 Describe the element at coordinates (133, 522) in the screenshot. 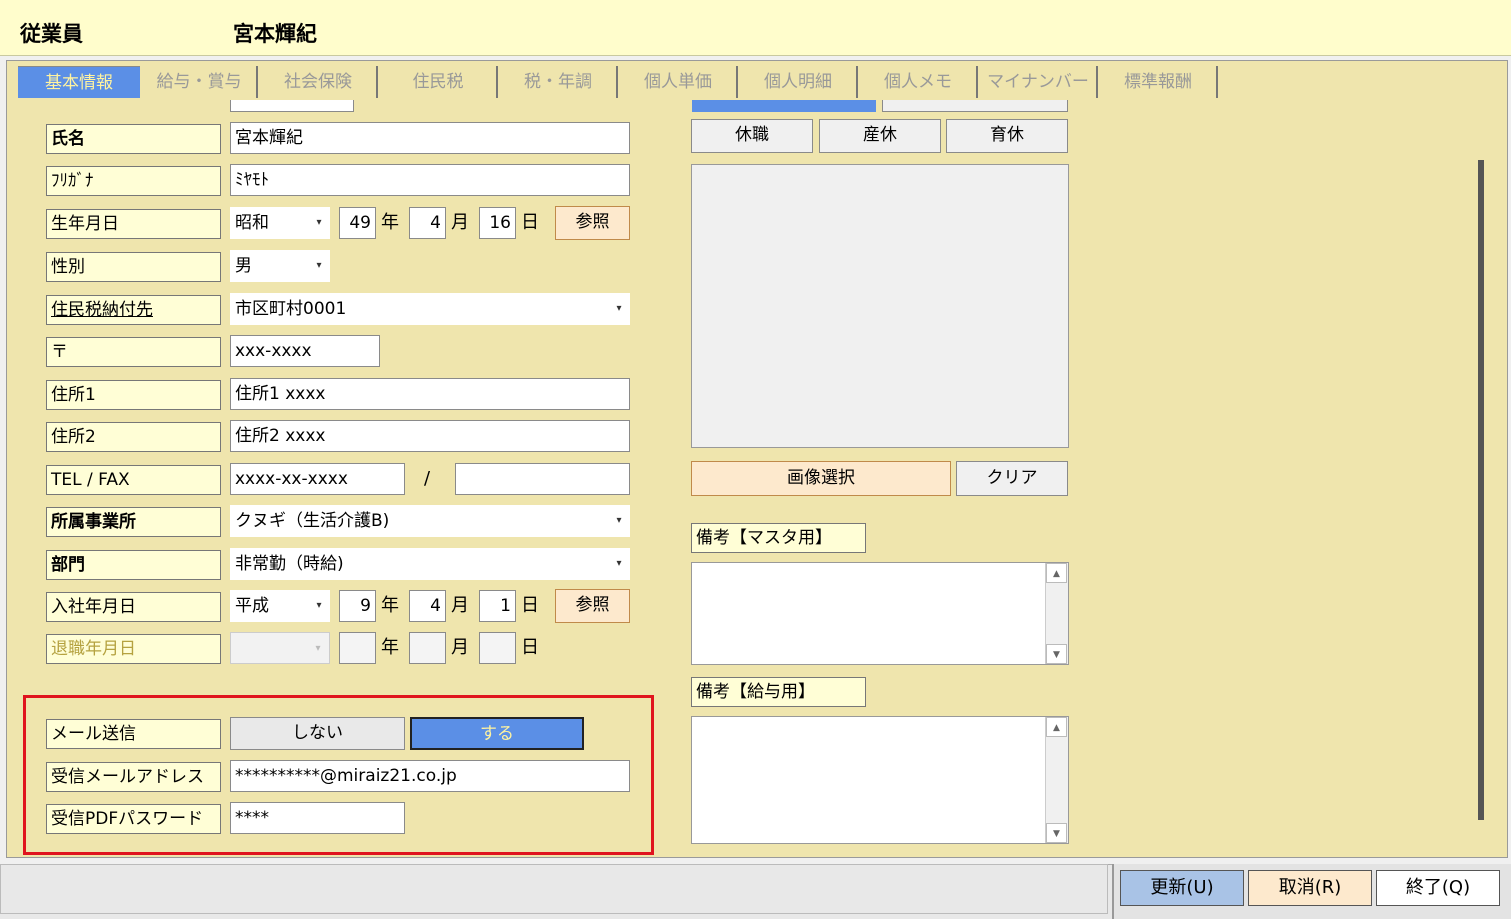

I see `label-office: 所属事業所` at that location.